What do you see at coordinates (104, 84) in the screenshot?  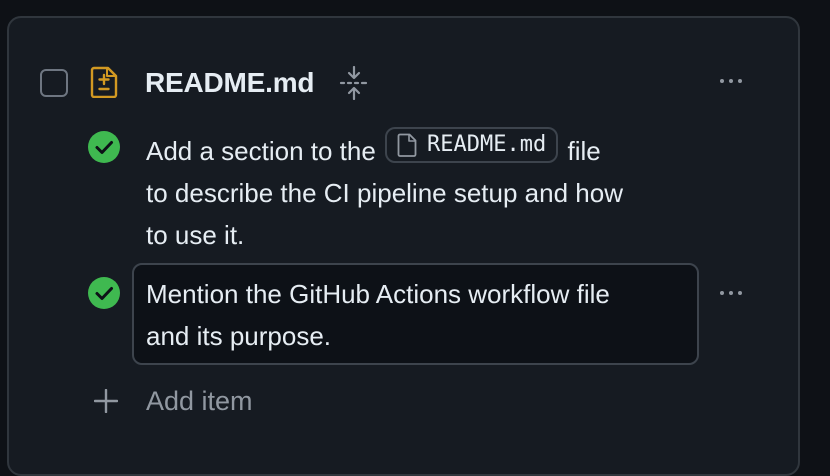 I see `file-diff-icon` at bounding box center [104, 84].